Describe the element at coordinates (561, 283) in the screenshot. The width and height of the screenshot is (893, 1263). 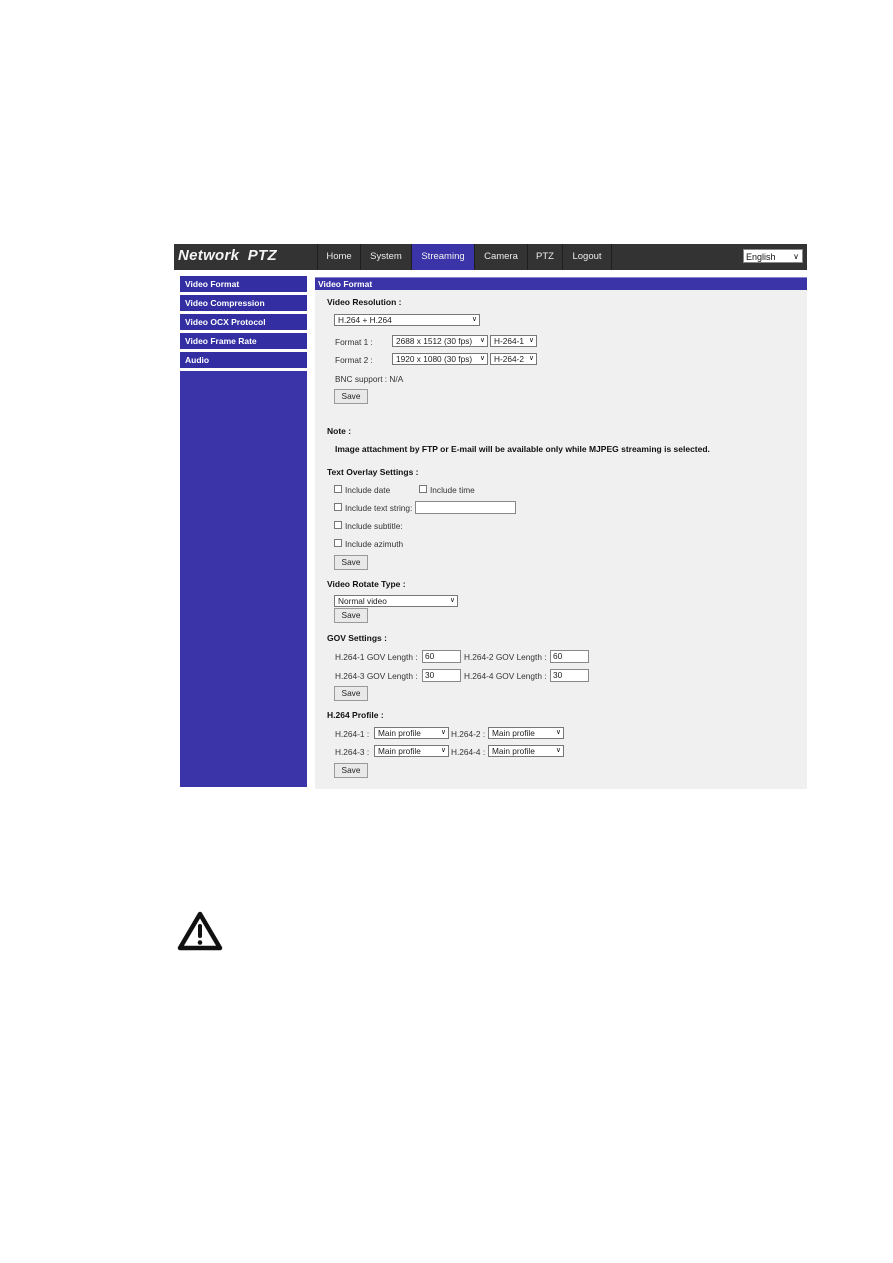
I see `page-title: Video Format` at that location.